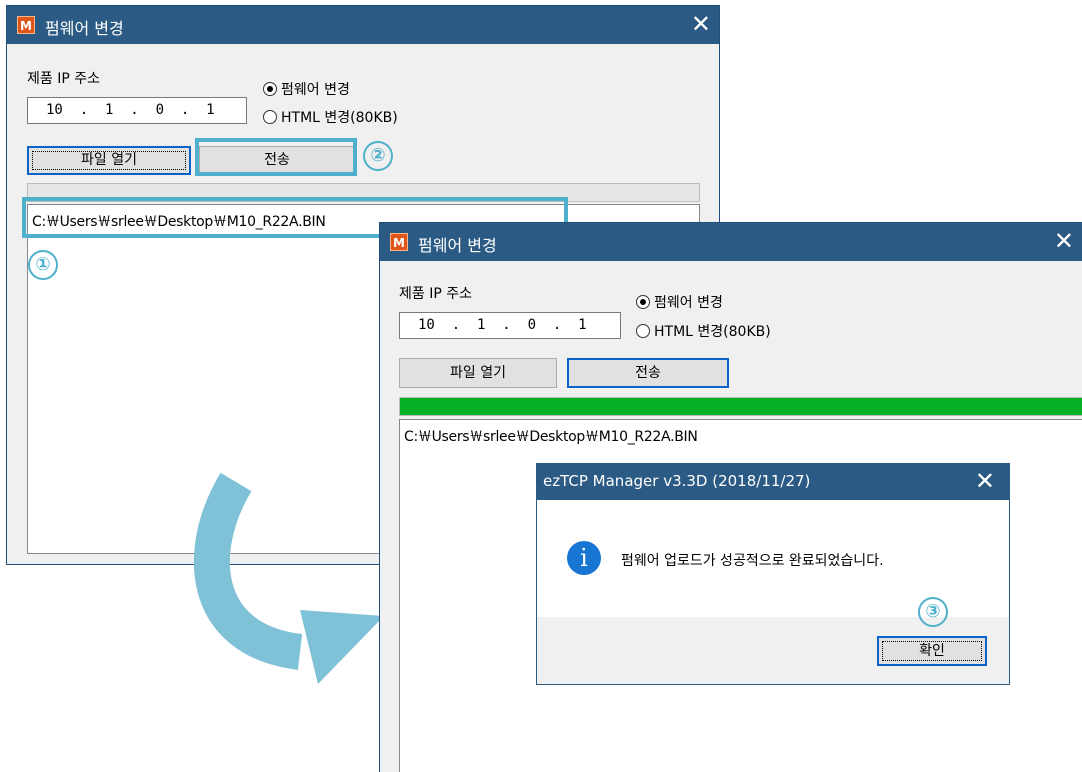 Image resolution: width=1082 pixels, height=772 pixels. Describe the element at coordinates (688, 303) in the screenshot. I see `radio-firmware-label: 펌웨어 변경` at that location.